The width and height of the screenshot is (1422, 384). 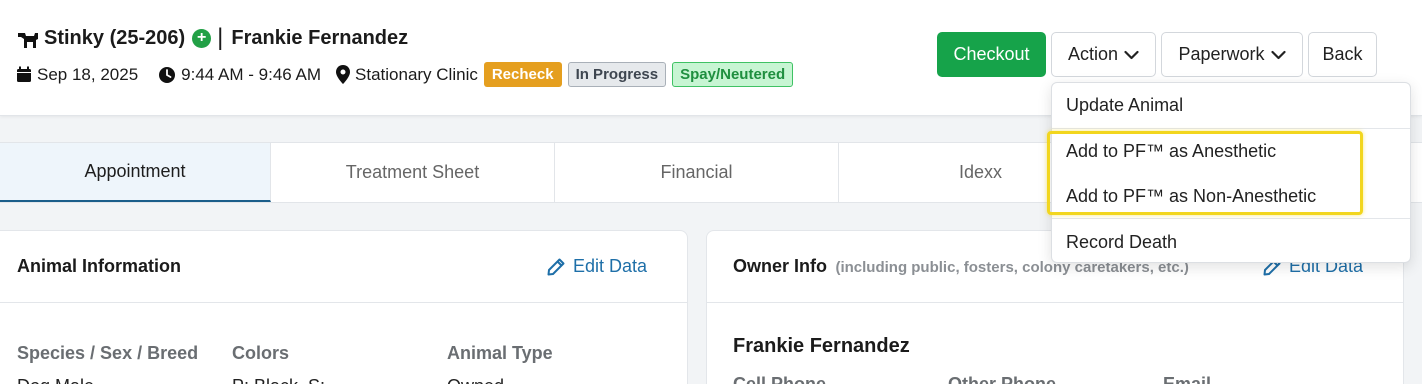 What do you see at coordinates (617, 74) in the screenshot?
I see `status-badge-in-progress: In Progress` at bounding box center [617, 74].